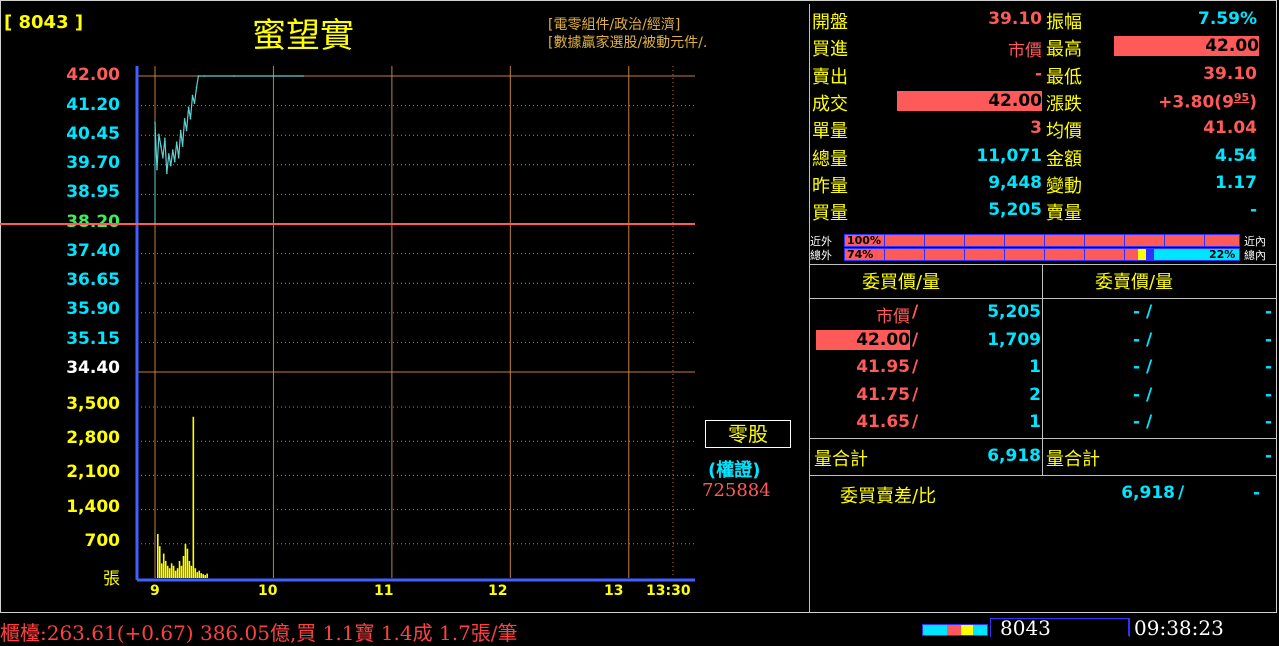  I want to click on bid-price-cell: 41.75, so click(863, 395).